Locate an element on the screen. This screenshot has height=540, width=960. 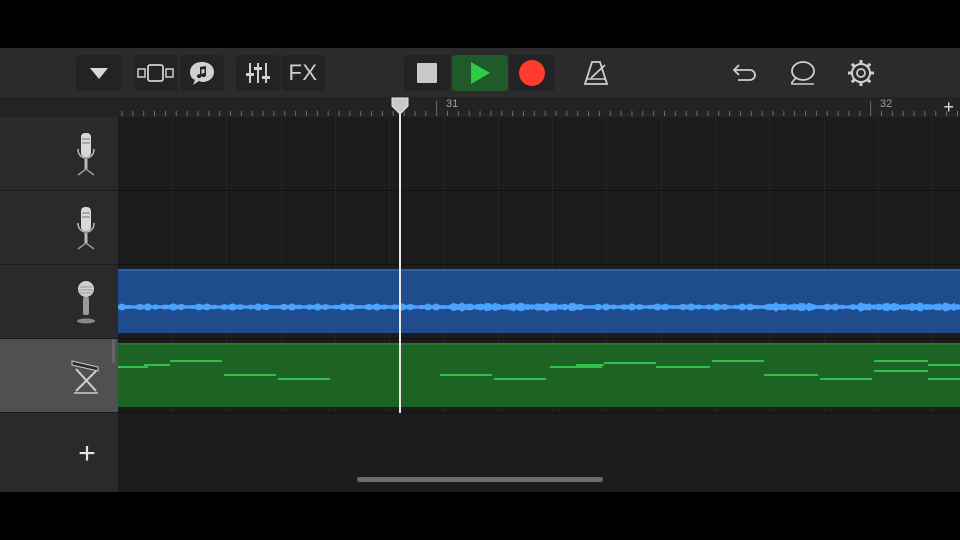
undo-icon is located at coordinates (744, 72).